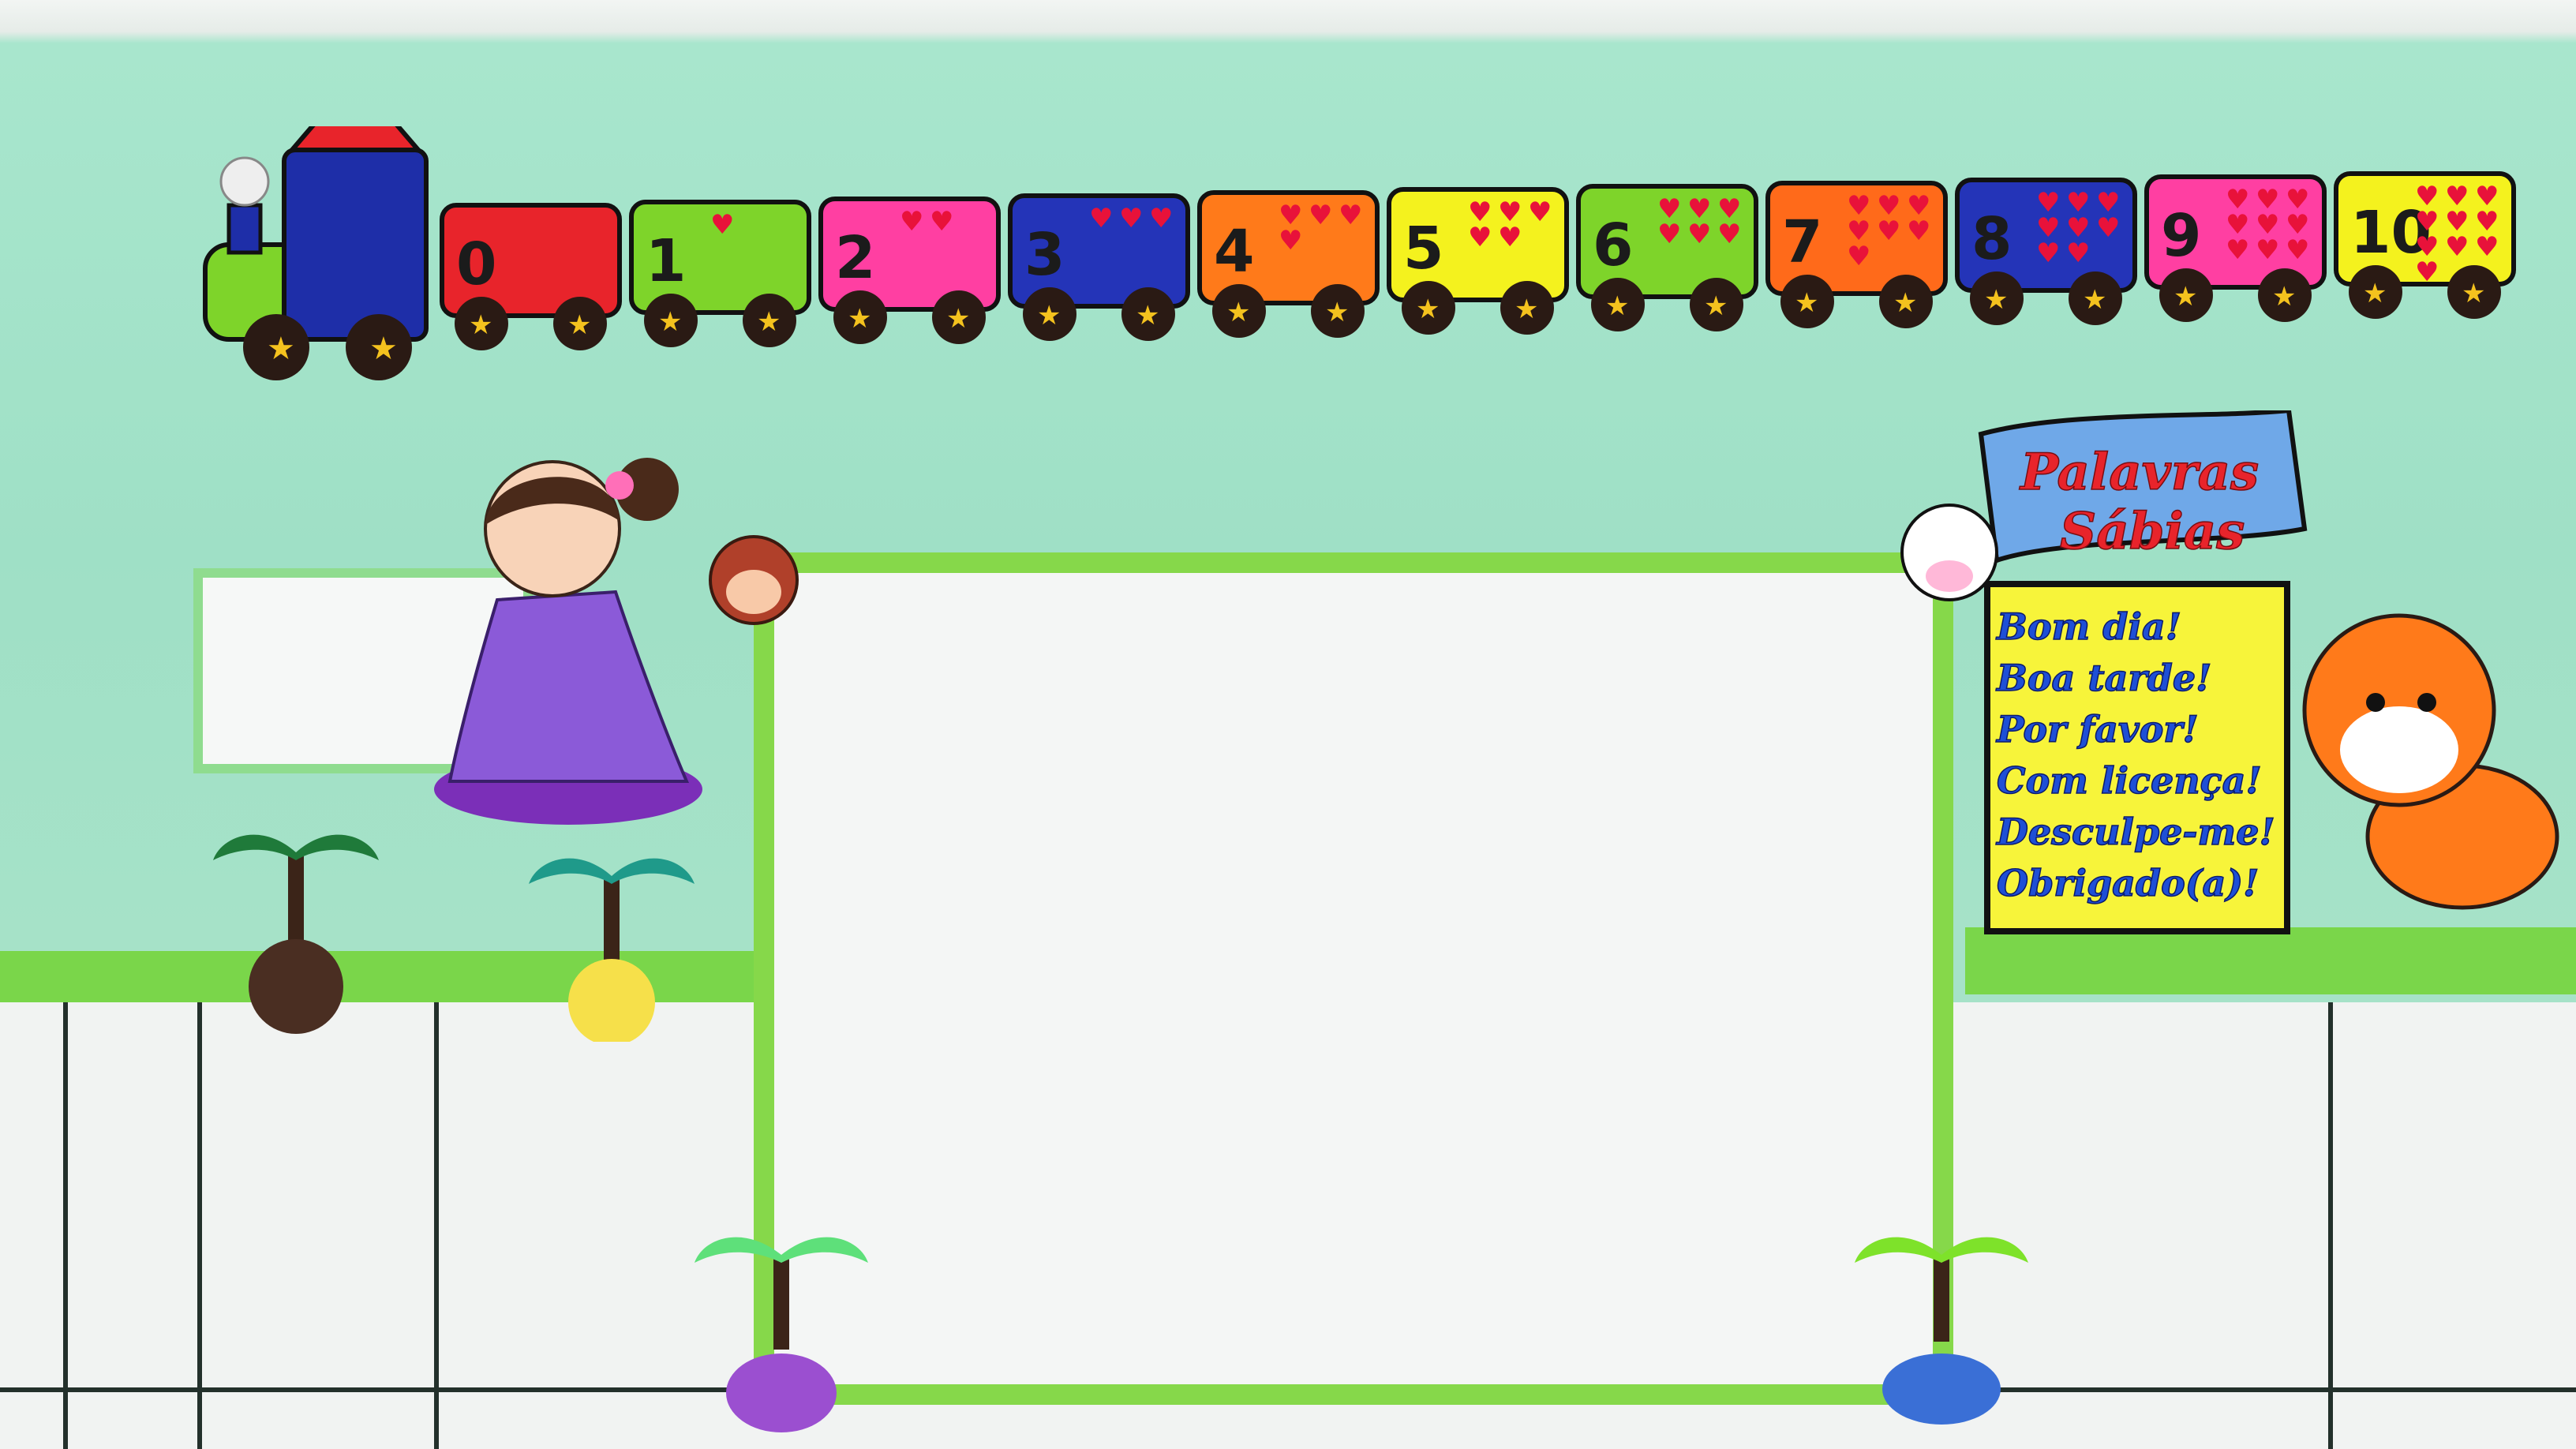  What do you see at coordinates (2425, 245) in the screenshot?
I see `train-wagon-10: 10♥ ♥ ♥♥ ♥ ♥♥ ♥ ♥♥★ ★` at bounding box center [2425, 245].